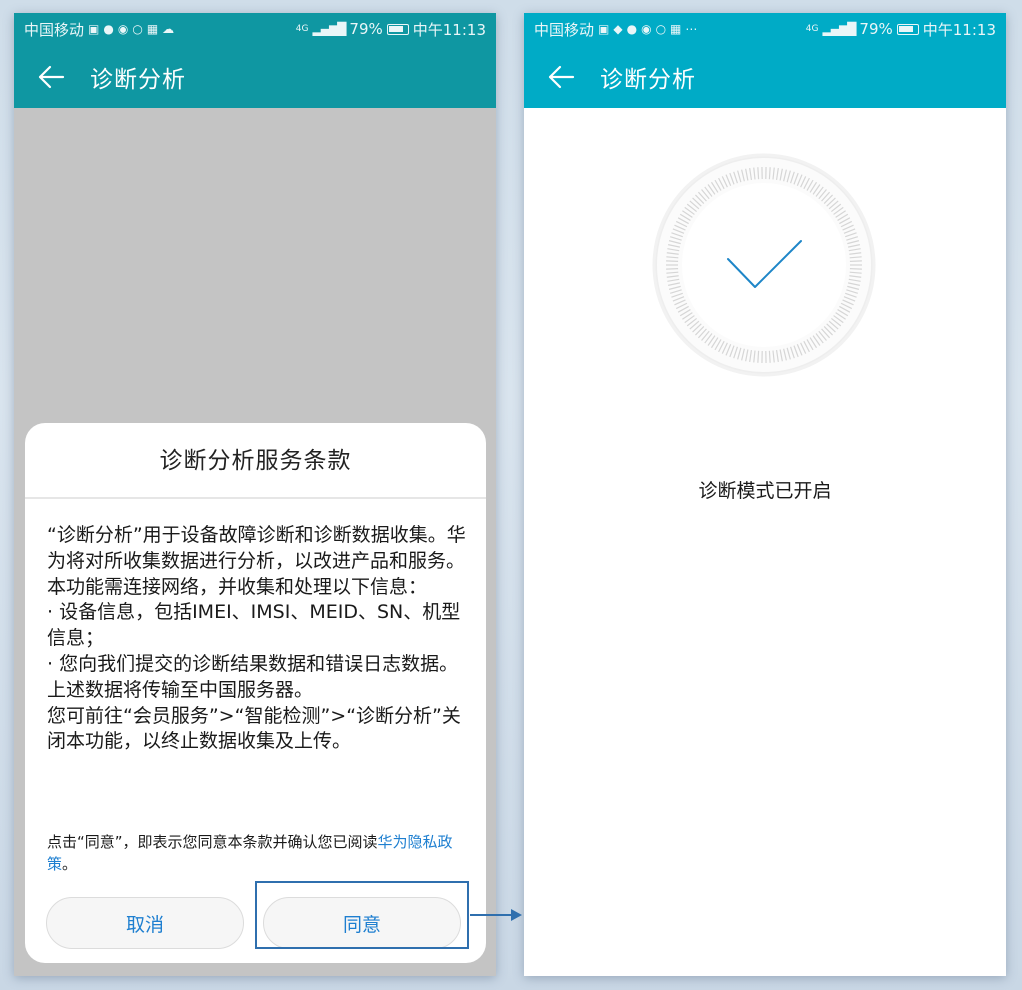 The width and height of the screenshot is (1022, 990). Describe the element at coordinates (254, 625) in the screenshot. I see `terms-paragraph: · 设备信息，包括IMEI、IMSI、MEID、SN、机型信息；` at that location.